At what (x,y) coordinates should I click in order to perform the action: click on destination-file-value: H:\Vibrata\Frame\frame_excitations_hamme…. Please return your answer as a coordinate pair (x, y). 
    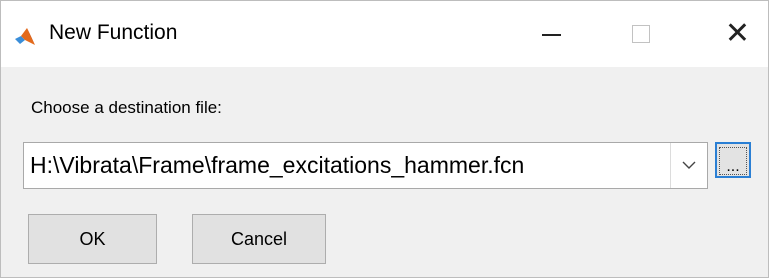
    Looking at the image, I should click on (277, 165).